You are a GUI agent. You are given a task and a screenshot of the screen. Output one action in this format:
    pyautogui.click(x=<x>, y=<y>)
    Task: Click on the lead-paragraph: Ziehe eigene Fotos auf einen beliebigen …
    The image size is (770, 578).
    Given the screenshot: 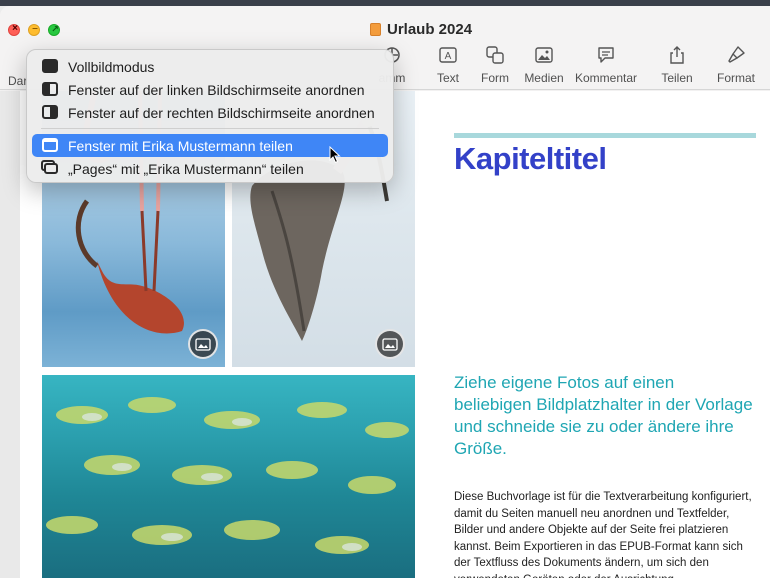 What is the action you would take?
    pyautogui.click(x=604, y=416)
    